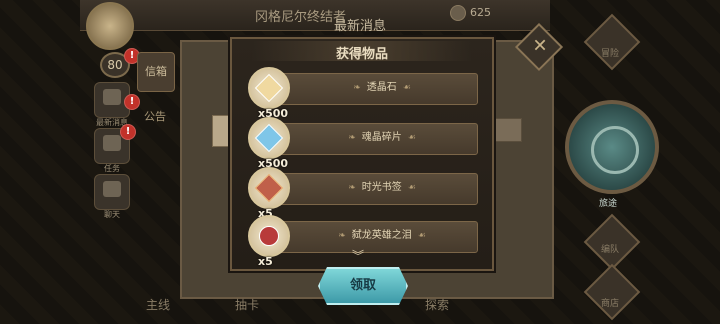  I want to click on tab-announcement: 公告, so click(155, 117).